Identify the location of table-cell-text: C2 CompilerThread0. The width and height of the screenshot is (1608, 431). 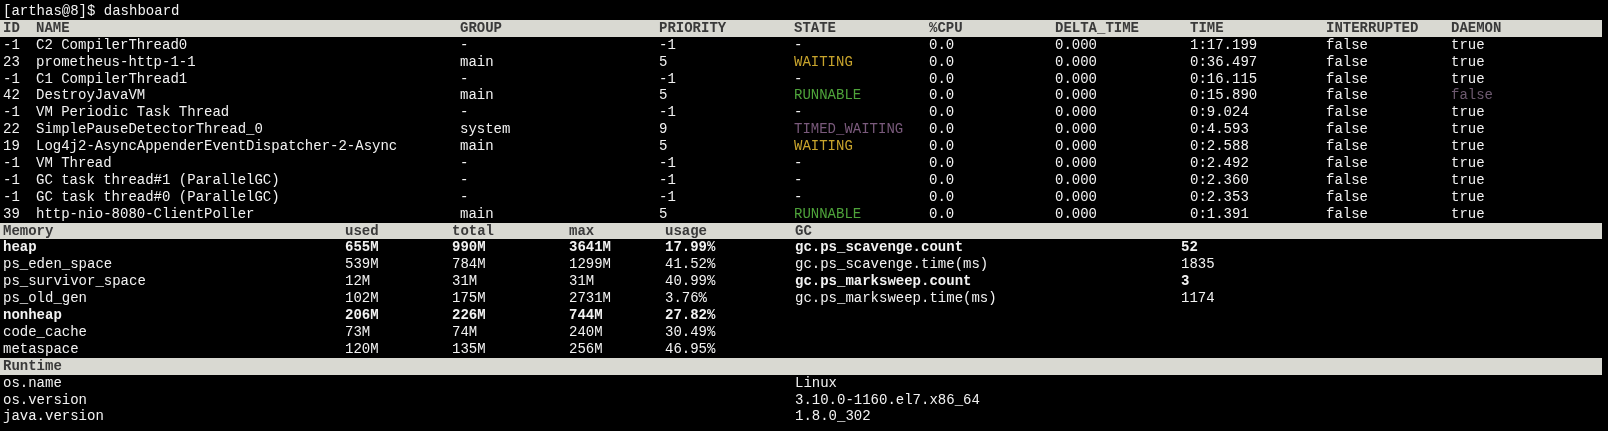
(112, 45).